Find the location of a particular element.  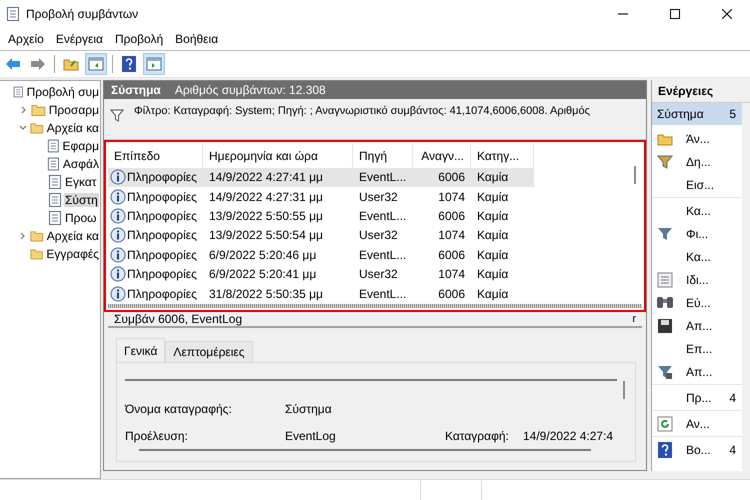

action-item: Πρ... 4 is located at coordinates (697, 397).